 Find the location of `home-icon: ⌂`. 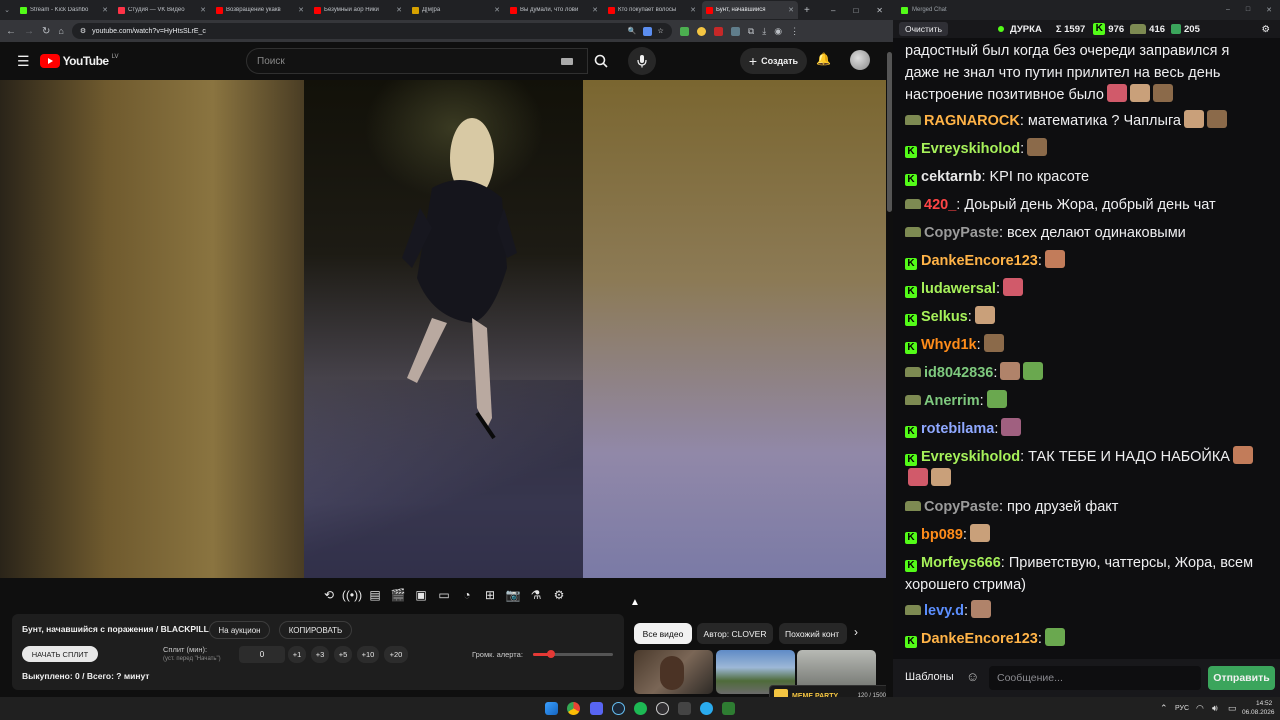

home-icon: ⌂ is located at coordinates (60, 31).